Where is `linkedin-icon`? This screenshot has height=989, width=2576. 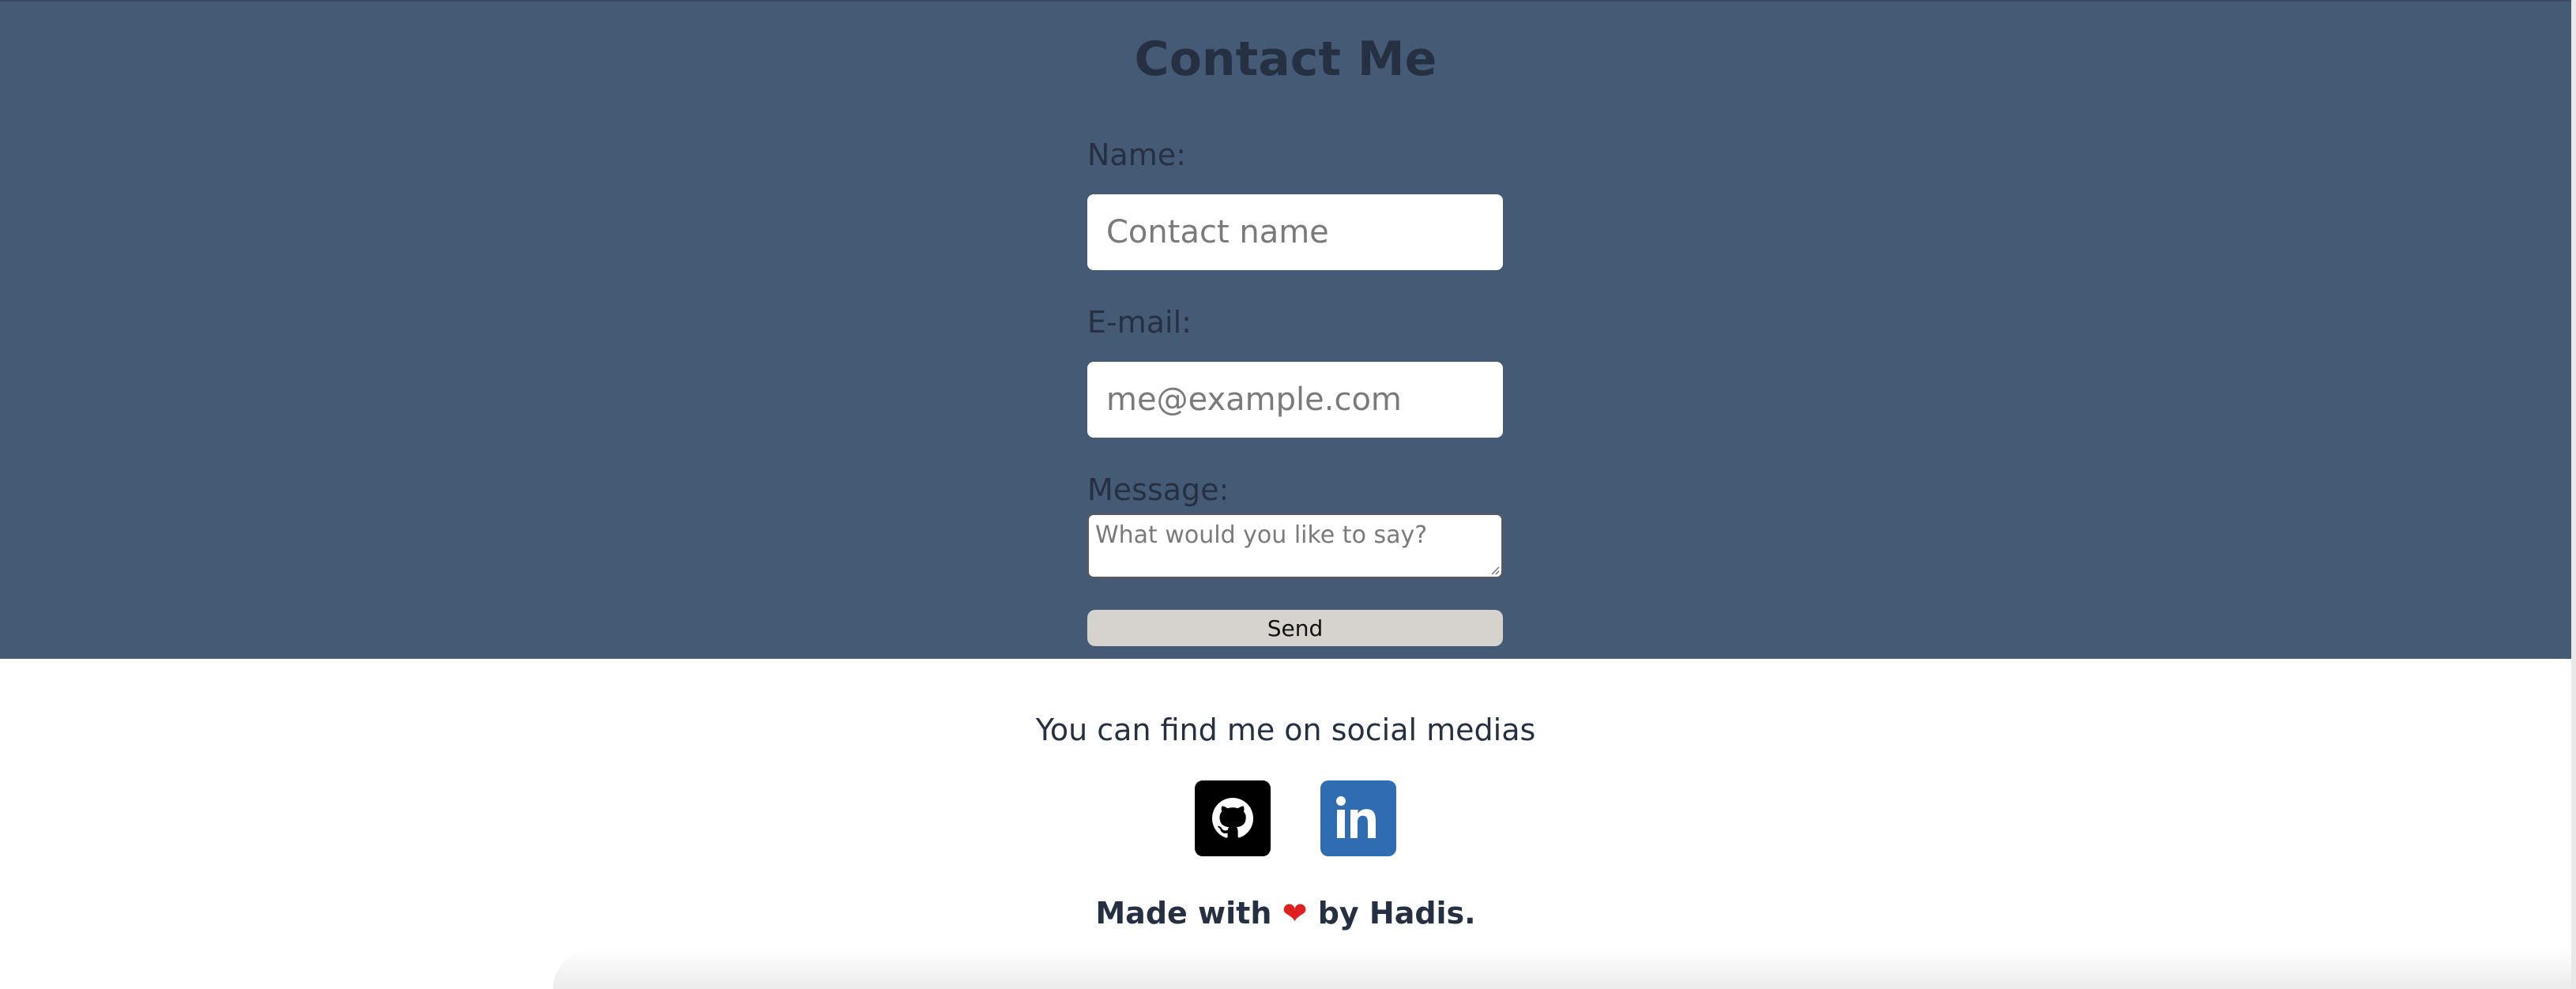 linkedin-icon is located at coordinates (1356, 817).